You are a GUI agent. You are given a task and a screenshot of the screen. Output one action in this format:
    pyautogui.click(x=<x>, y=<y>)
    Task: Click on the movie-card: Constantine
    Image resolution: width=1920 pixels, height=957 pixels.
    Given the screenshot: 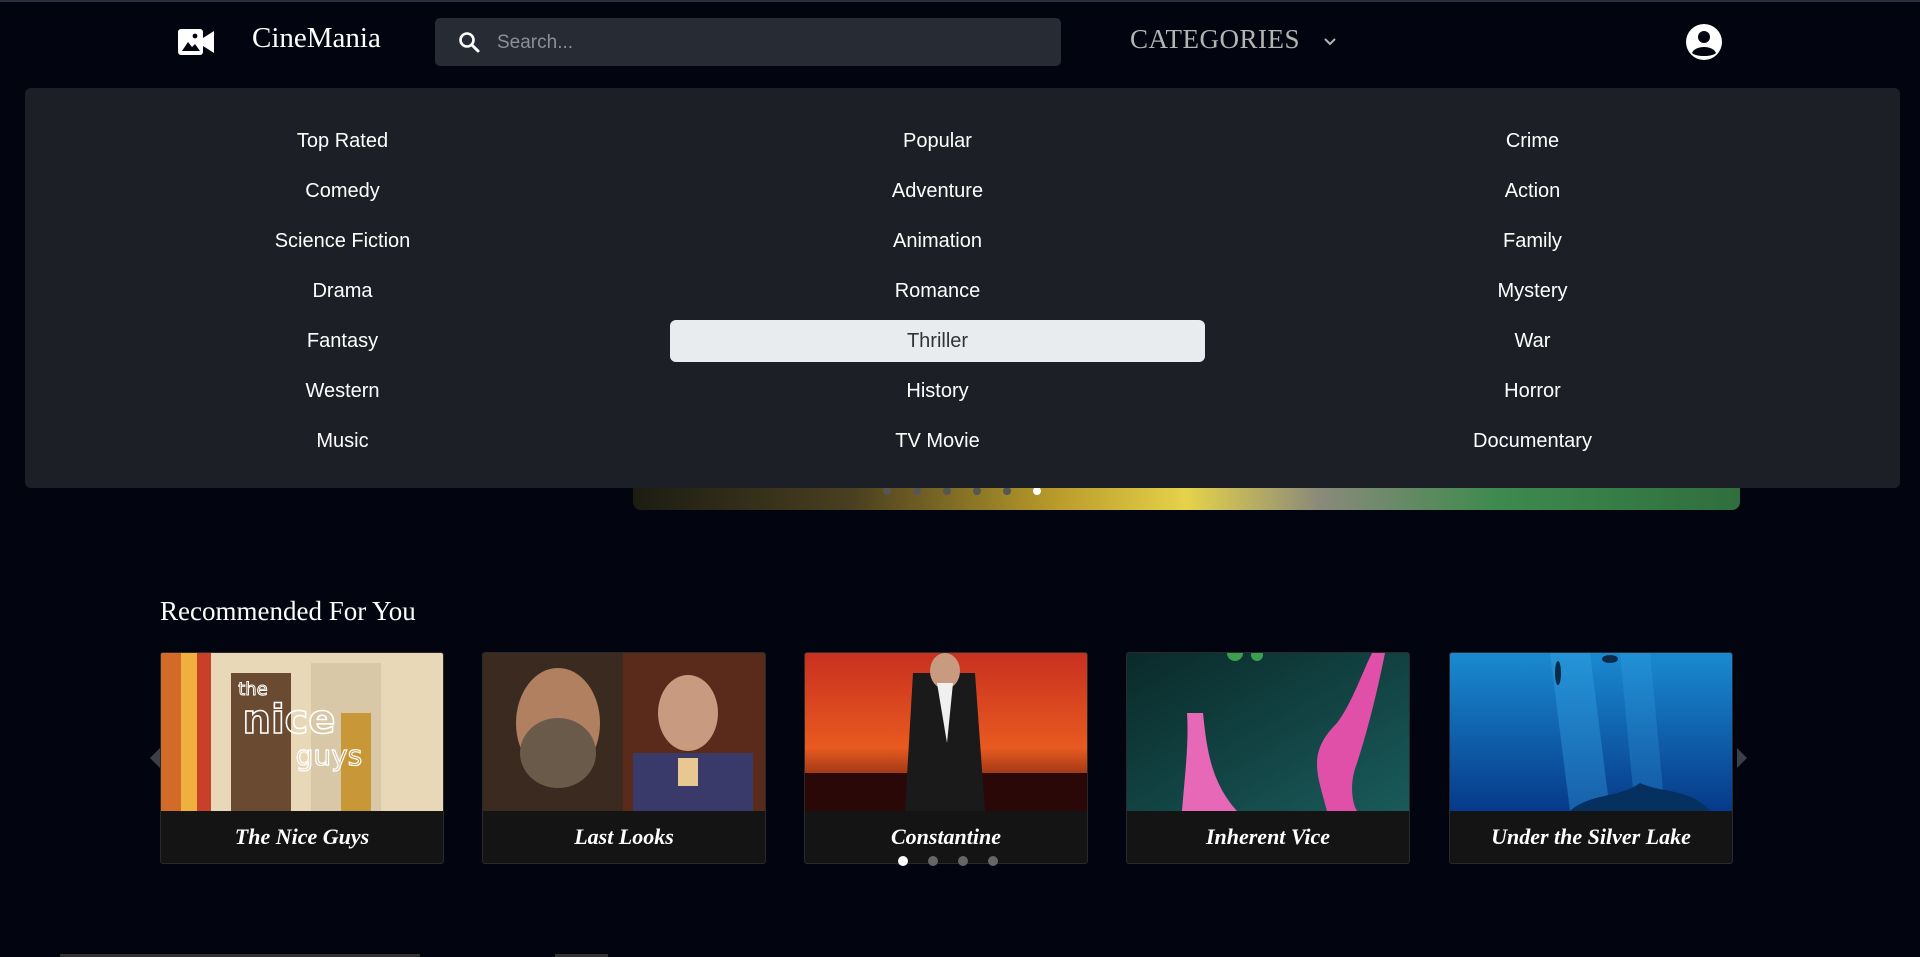 What is the action you would take?
    pyautogui.click(x=946, y=758)
    